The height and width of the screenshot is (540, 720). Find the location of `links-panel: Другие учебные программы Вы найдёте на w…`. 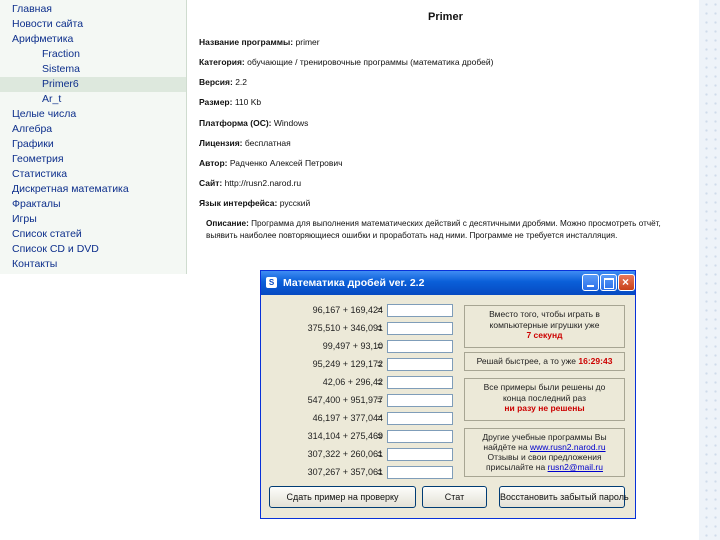

links-panel: Другие учебные программы Вы найдёте на w… is located at coordinates (544, 452).